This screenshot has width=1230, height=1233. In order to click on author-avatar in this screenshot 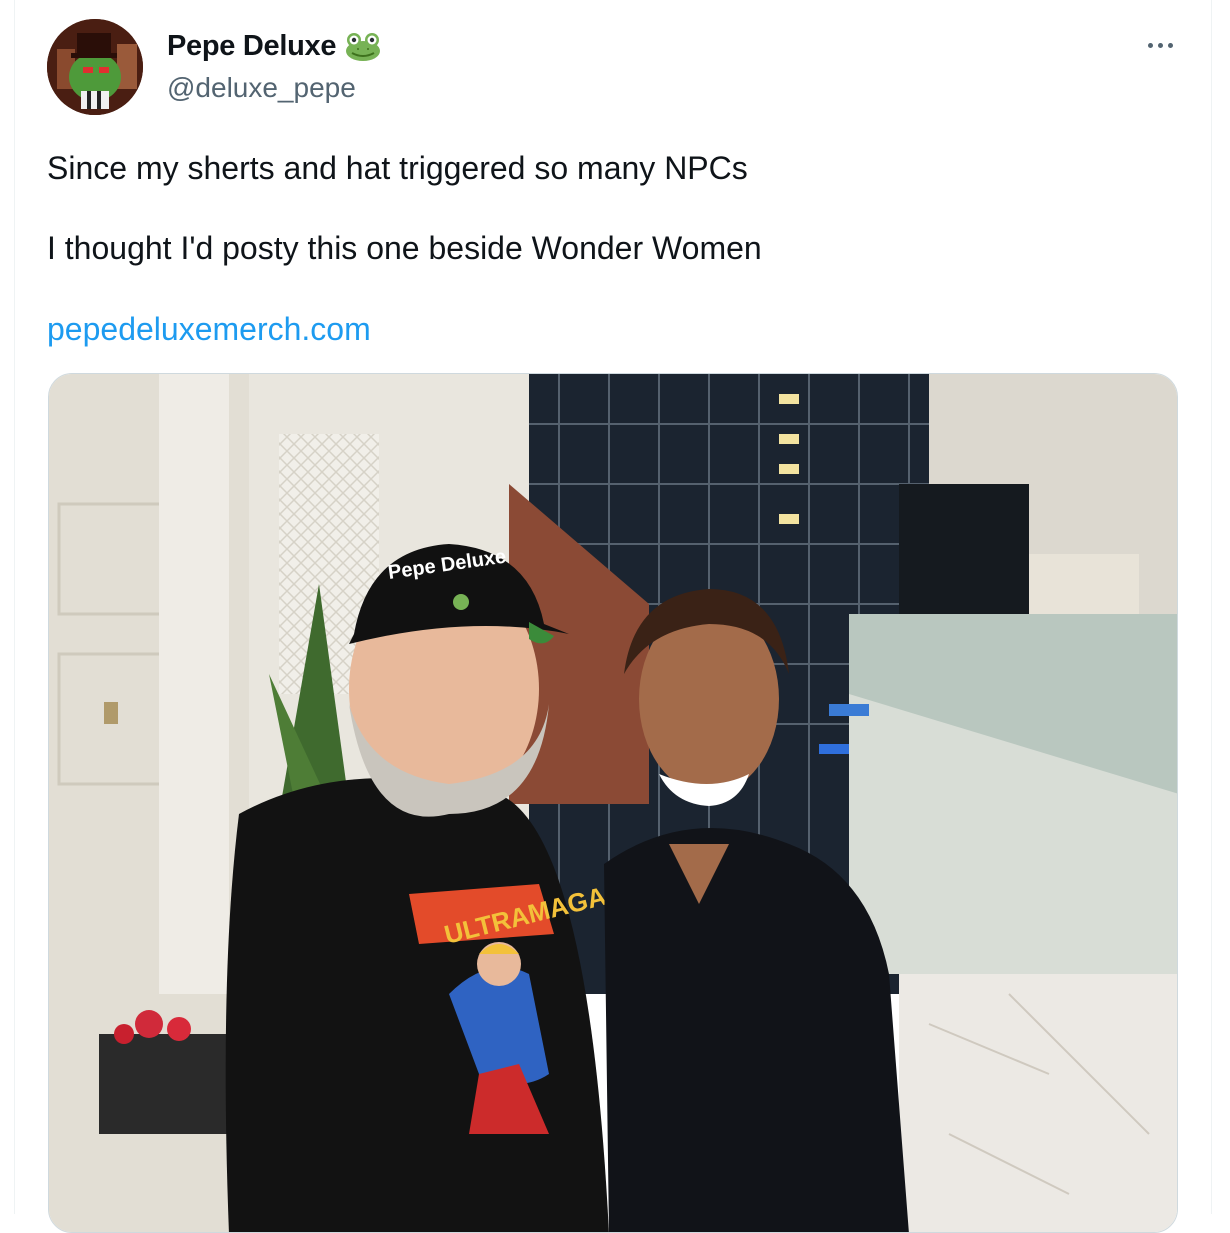, I will do `click(95, 67)`.